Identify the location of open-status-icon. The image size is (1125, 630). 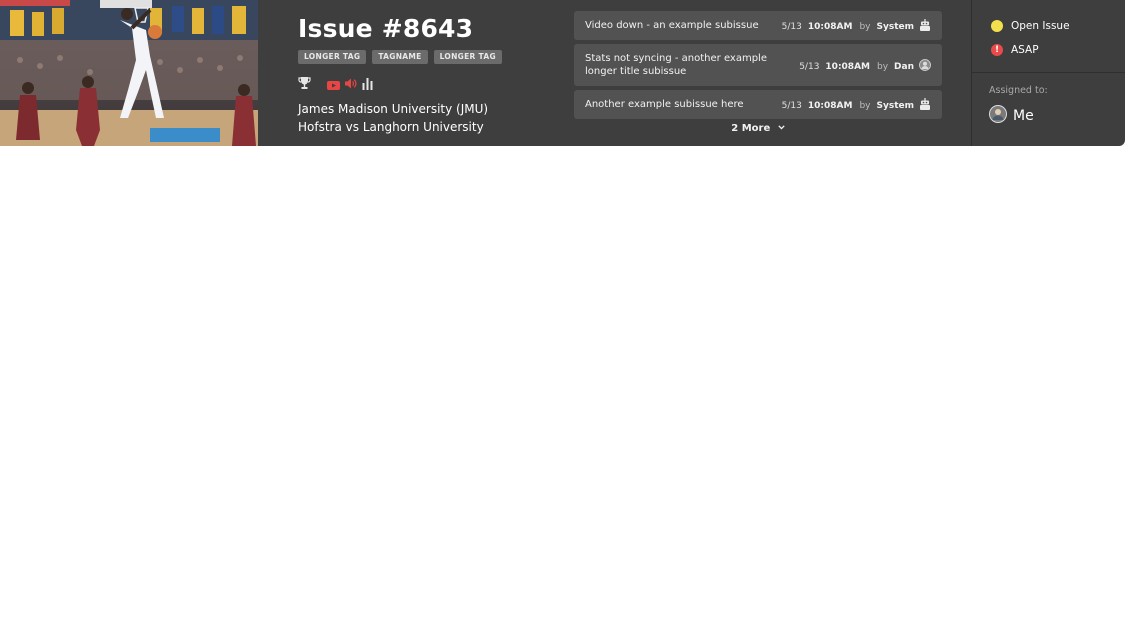
(997, 26).